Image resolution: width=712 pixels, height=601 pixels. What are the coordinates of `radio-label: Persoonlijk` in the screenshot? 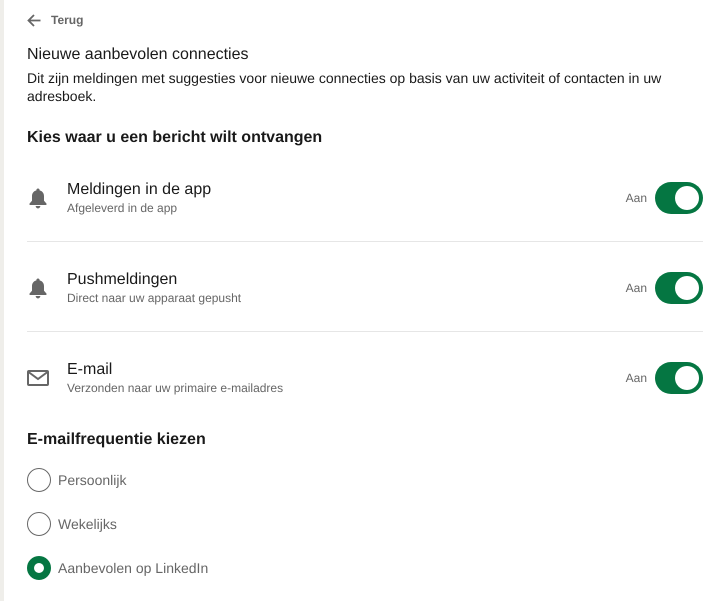 It's located at (92, 480).